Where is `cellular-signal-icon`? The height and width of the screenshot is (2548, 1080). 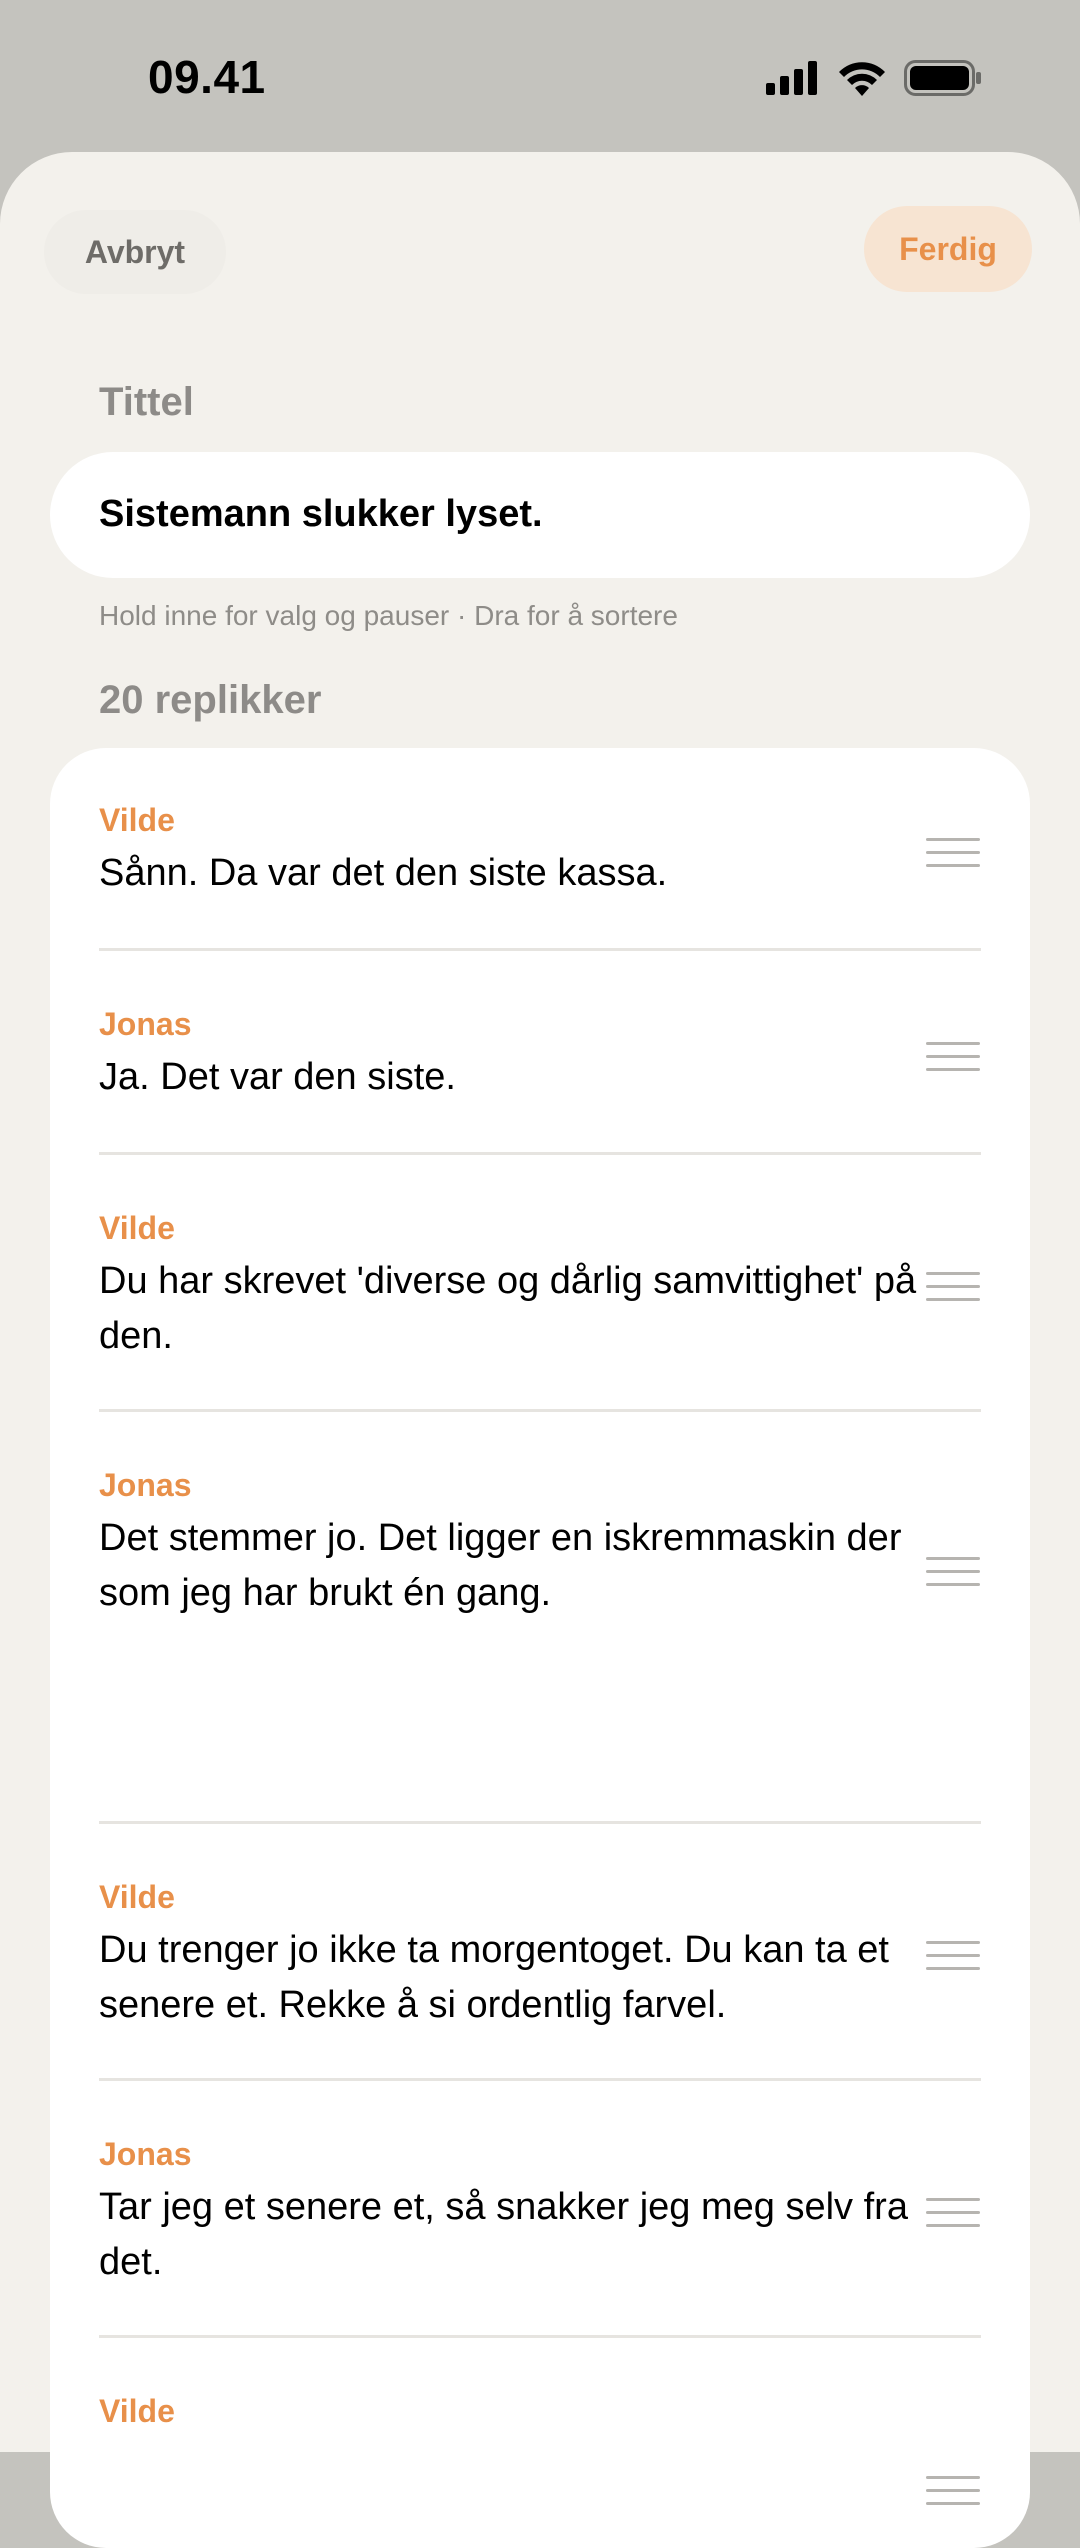 cellular-signal-icon is located at coordinates (791, 78).